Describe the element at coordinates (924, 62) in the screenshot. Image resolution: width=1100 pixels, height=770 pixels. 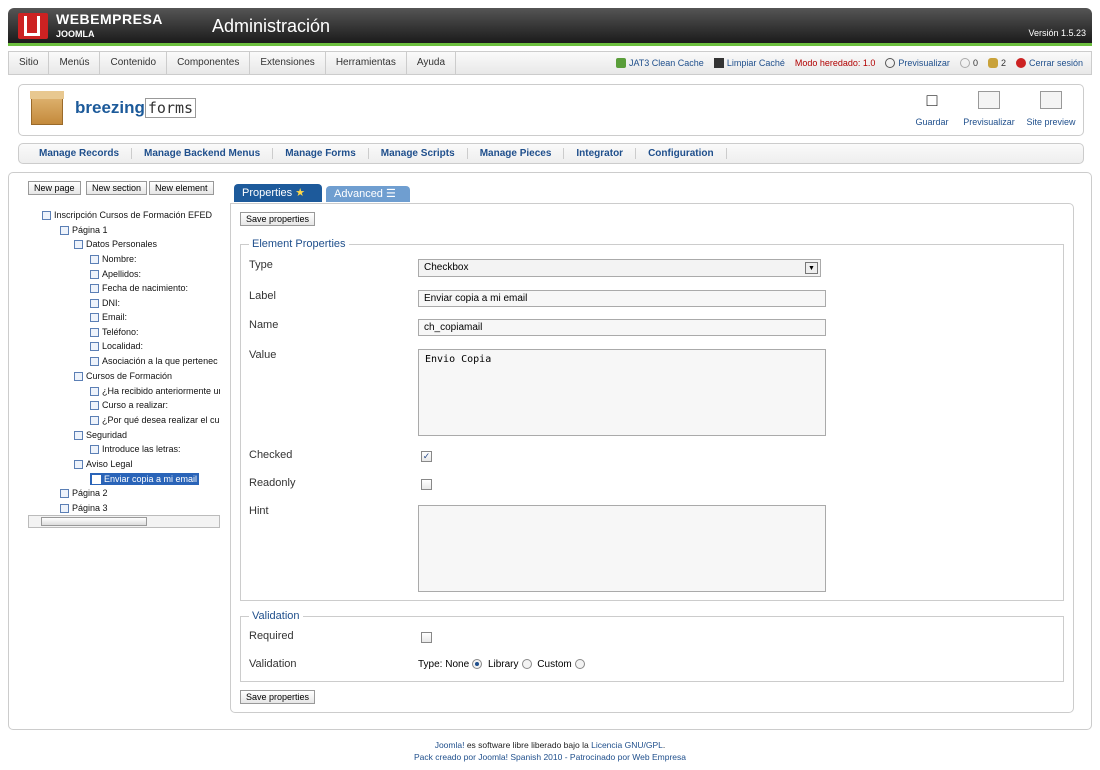
I see `preview-label: Previsualizar` at that location.